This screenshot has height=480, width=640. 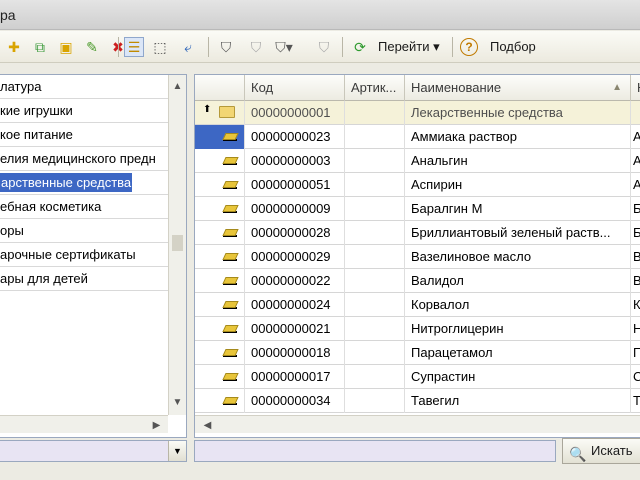 What do you see at coordinates (156, 425) in the screenshot?
I see `scroll-right-icon: ▶` at bounding box center [156, 425].